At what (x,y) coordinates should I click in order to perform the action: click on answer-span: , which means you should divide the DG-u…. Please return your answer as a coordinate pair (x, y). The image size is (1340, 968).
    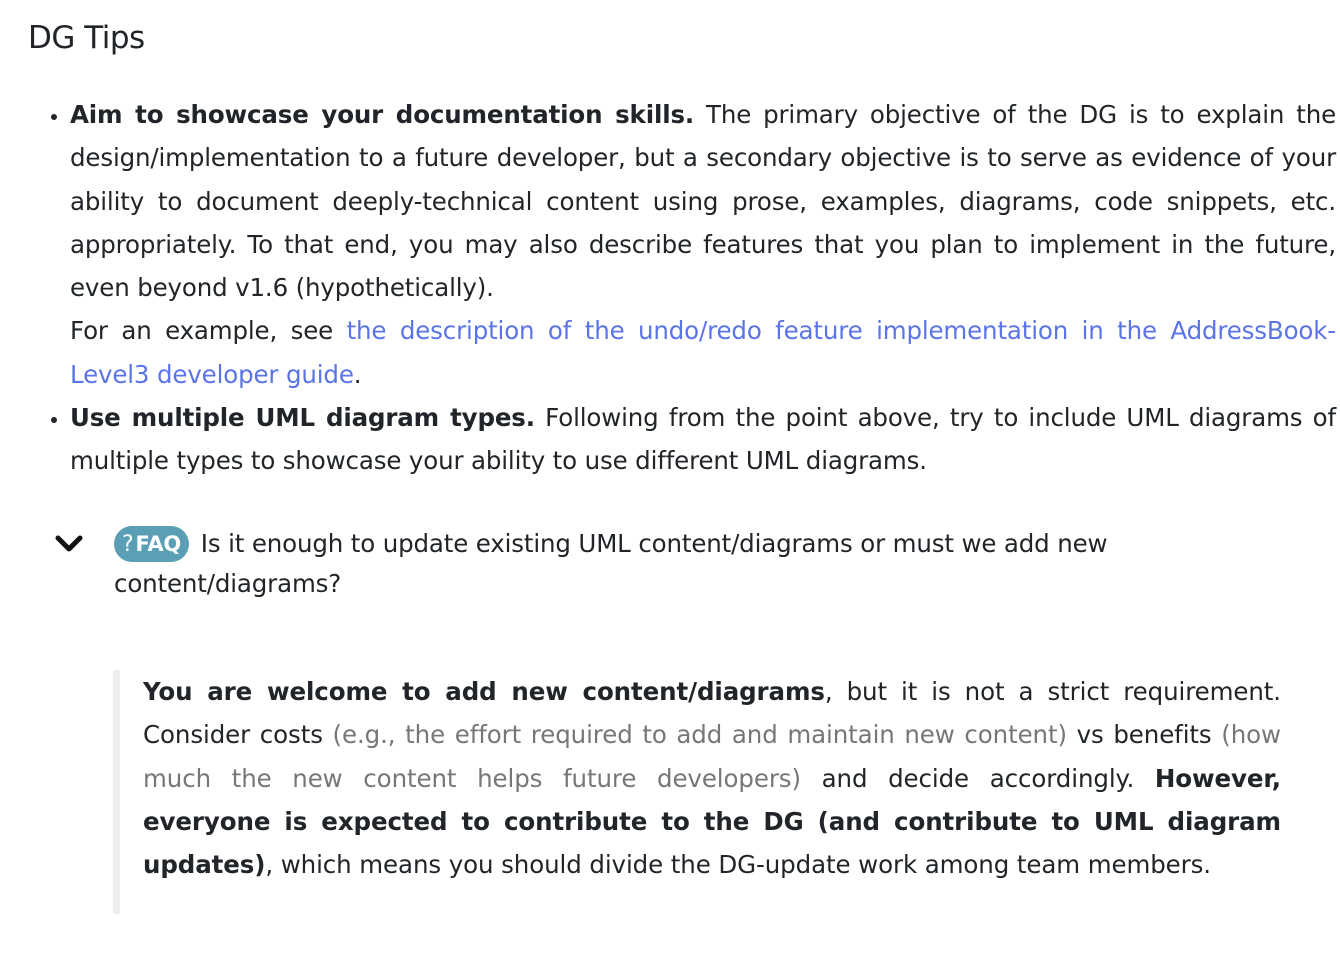
    Looking at the image, I should click on (738, 865).